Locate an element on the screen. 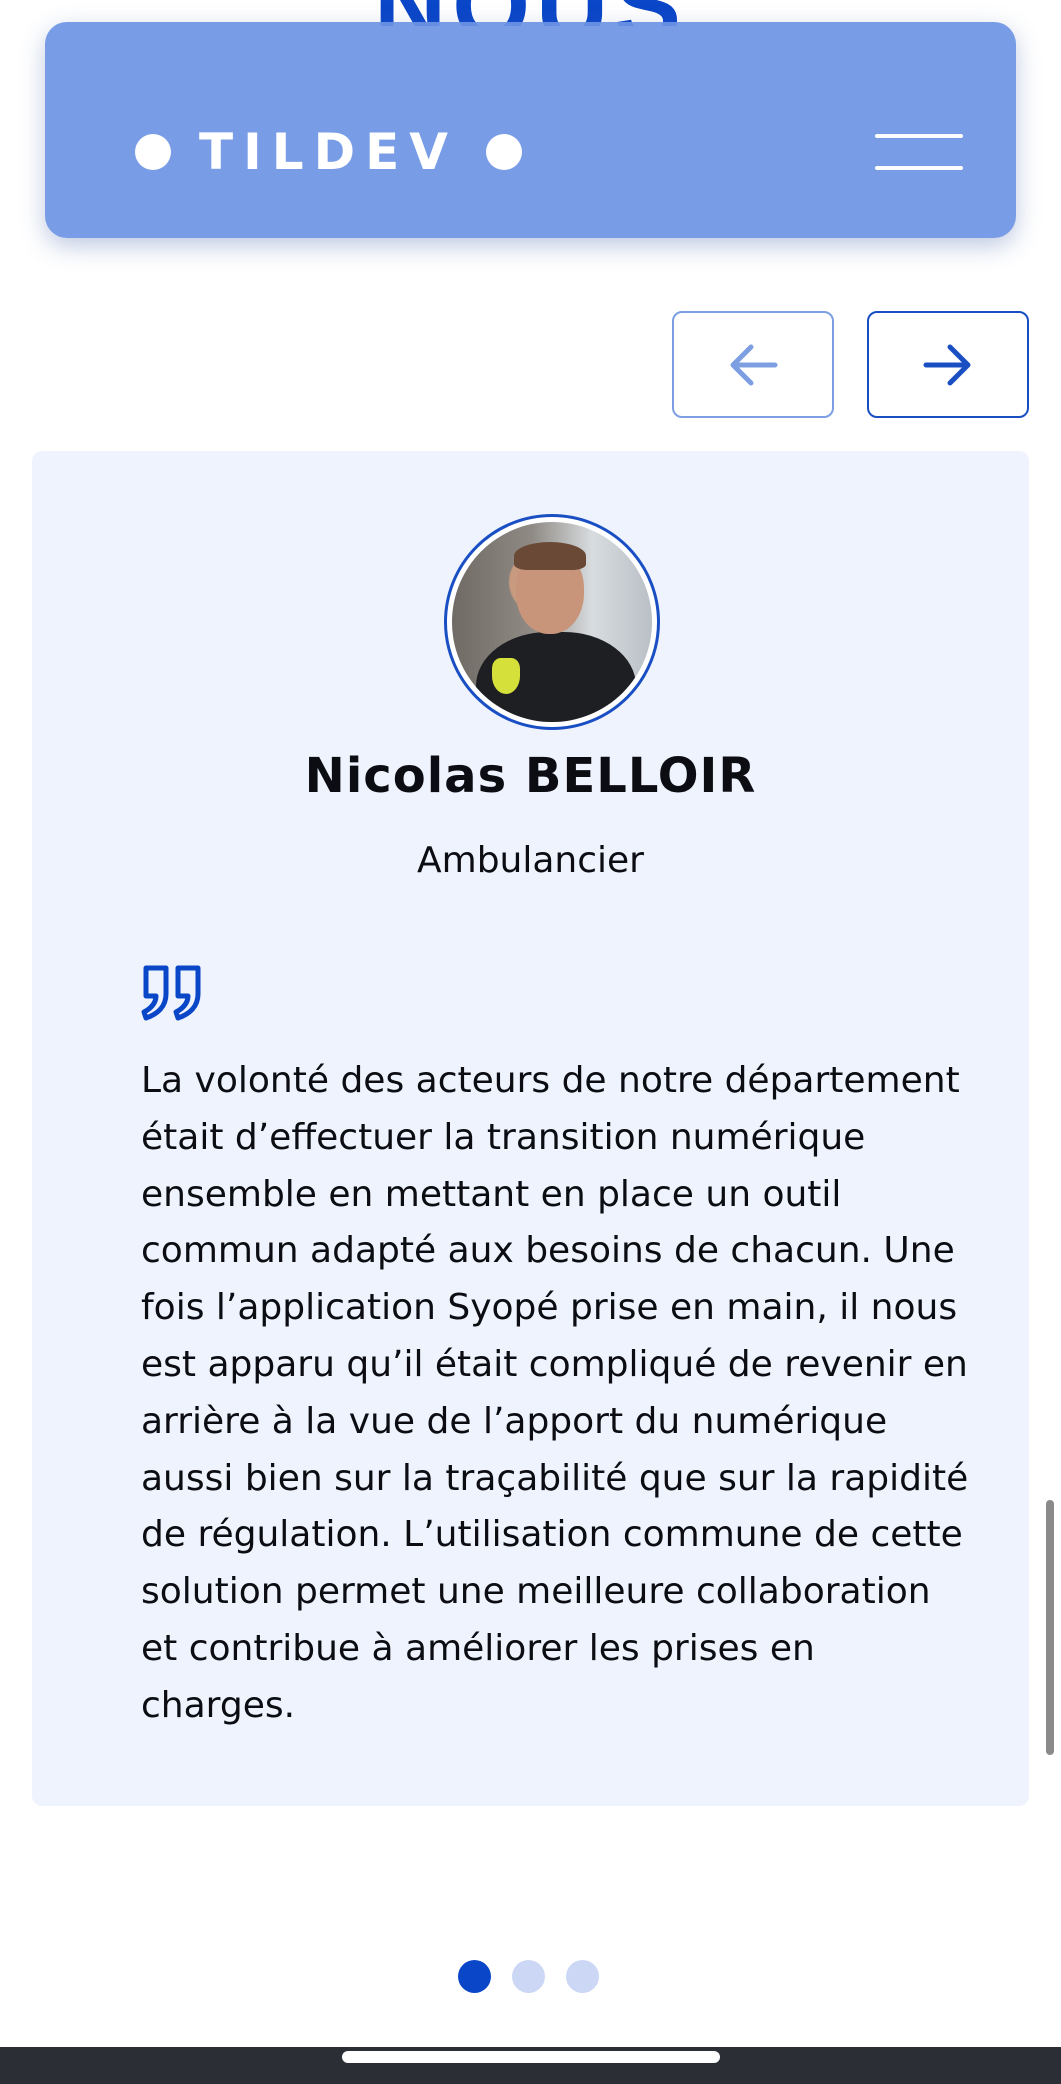 The image size is (1061, 2084). testimonial-name: Nicolas BELLOIR is located at coordinates (530, 776).